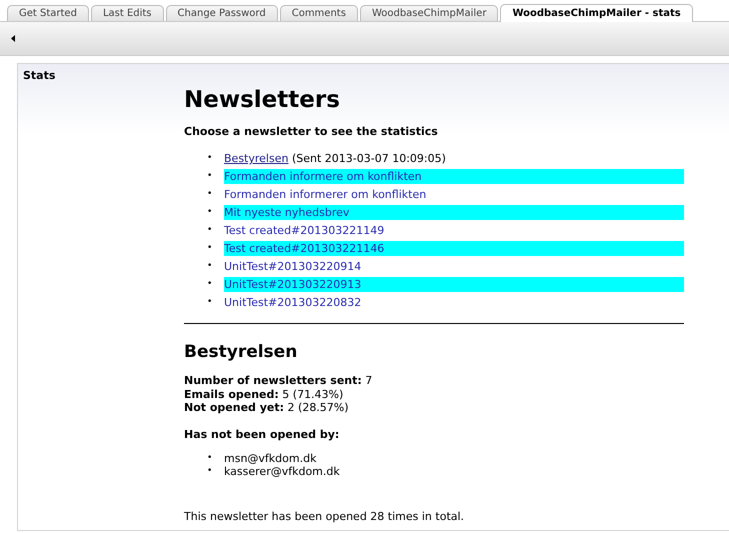 Image resolution: width=729 pixels, height=533 pixels. I want to click on page-title: Newsletters, so click(262, 100).